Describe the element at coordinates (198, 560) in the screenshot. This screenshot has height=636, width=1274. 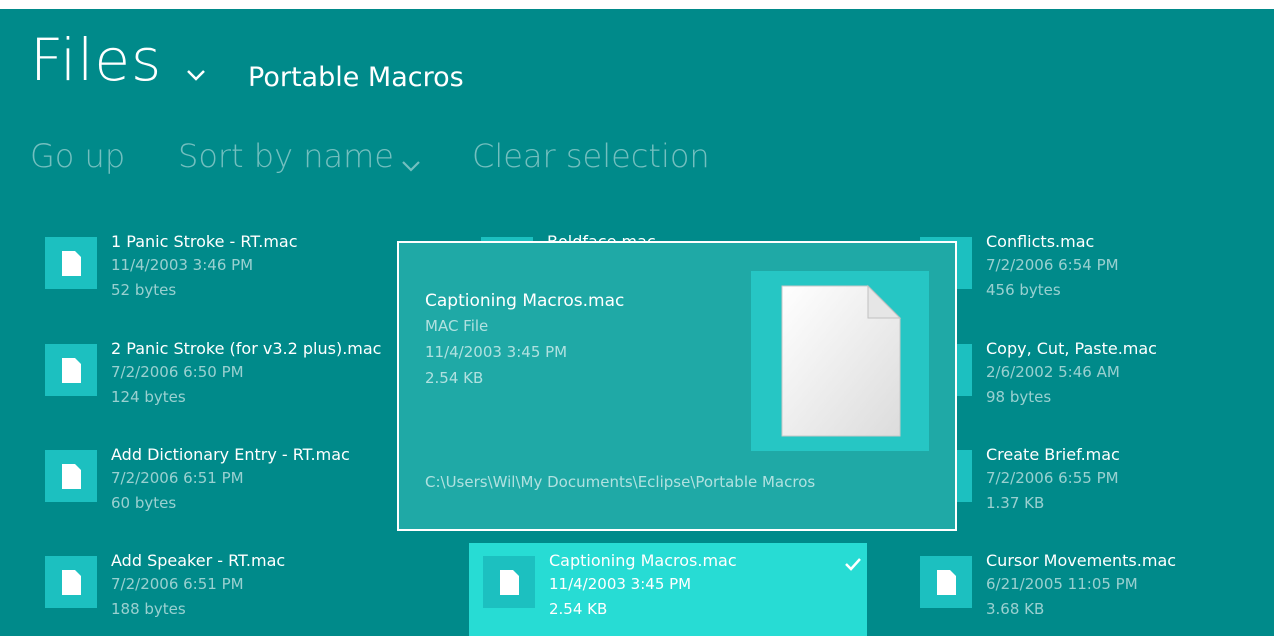
I see `file-name: Add Speaker - RT.mac` at that location.